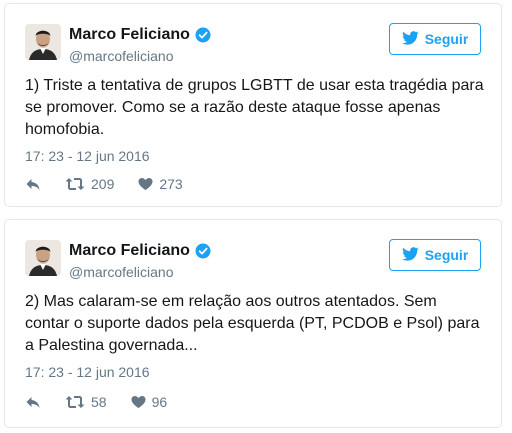  I want to click on like-button: 273, so click(160, 184).